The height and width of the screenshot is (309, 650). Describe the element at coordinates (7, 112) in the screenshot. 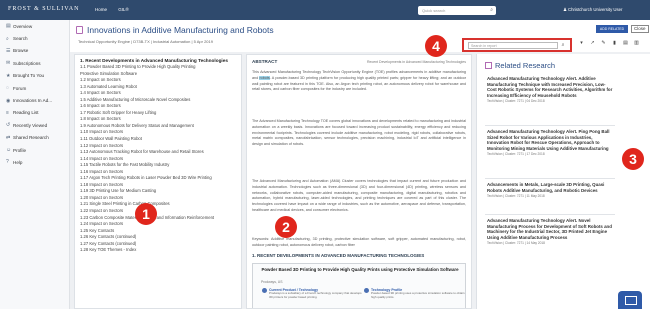

I see `reading-list-icon: ≡` at that location.